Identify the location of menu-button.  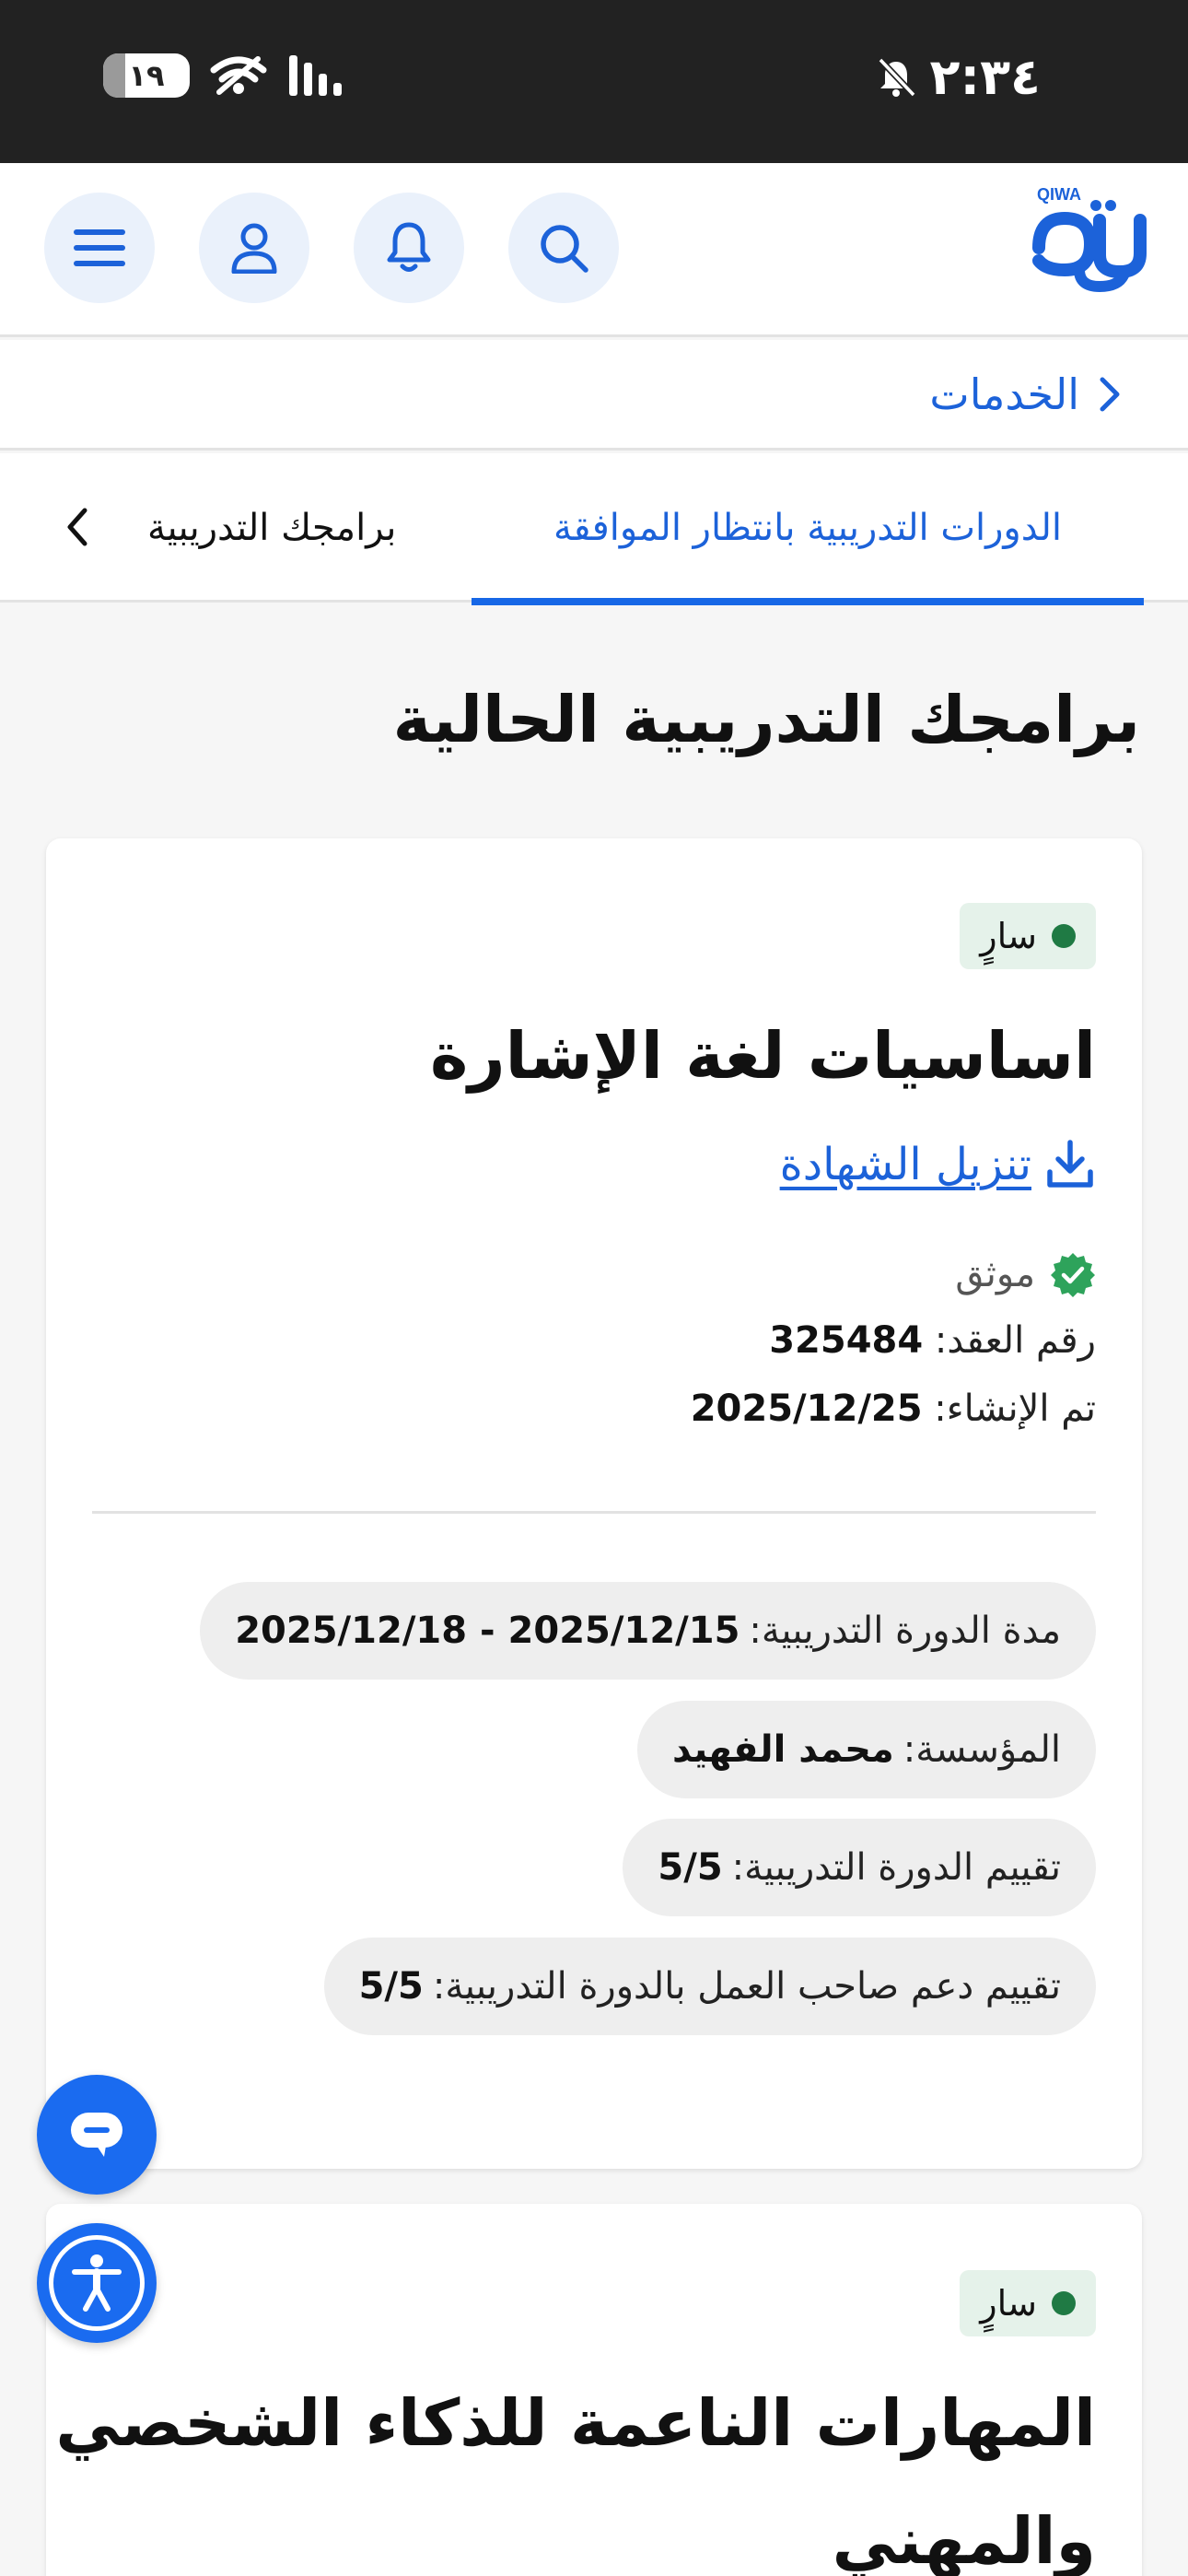
(99, 248).